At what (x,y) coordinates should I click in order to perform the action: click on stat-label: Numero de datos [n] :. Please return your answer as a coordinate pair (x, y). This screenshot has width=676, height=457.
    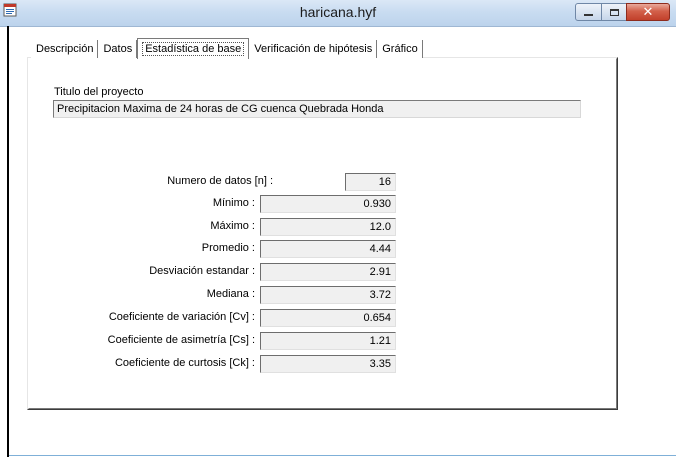
    Looking at the image, I should click on (220, 181).